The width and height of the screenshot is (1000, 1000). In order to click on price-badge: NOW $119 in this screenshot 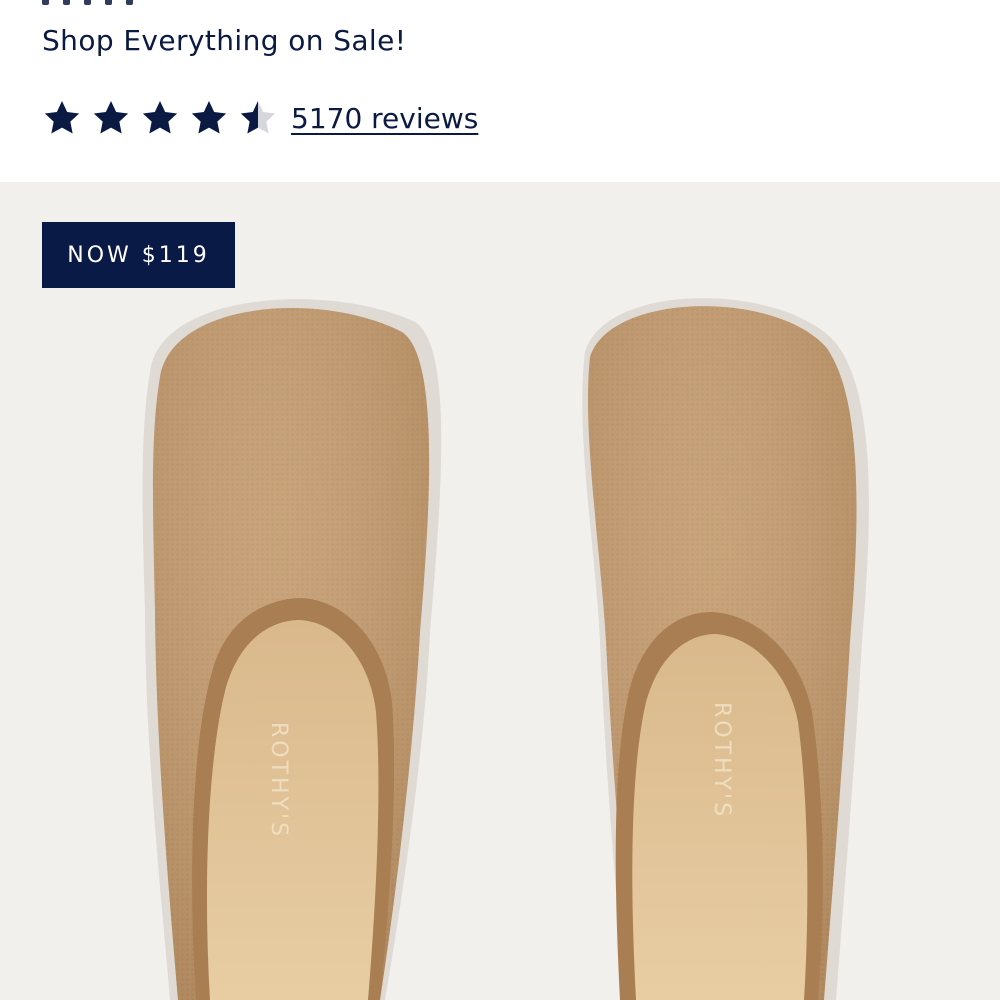, I will do `click(138, 255)`.